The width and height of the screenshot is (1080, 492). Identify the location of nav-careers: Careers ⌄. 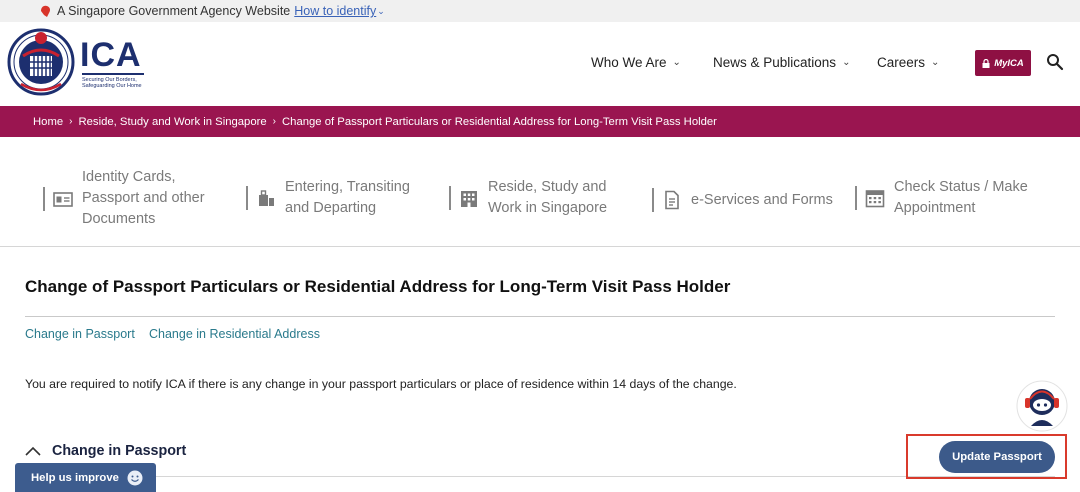
(908, 62).